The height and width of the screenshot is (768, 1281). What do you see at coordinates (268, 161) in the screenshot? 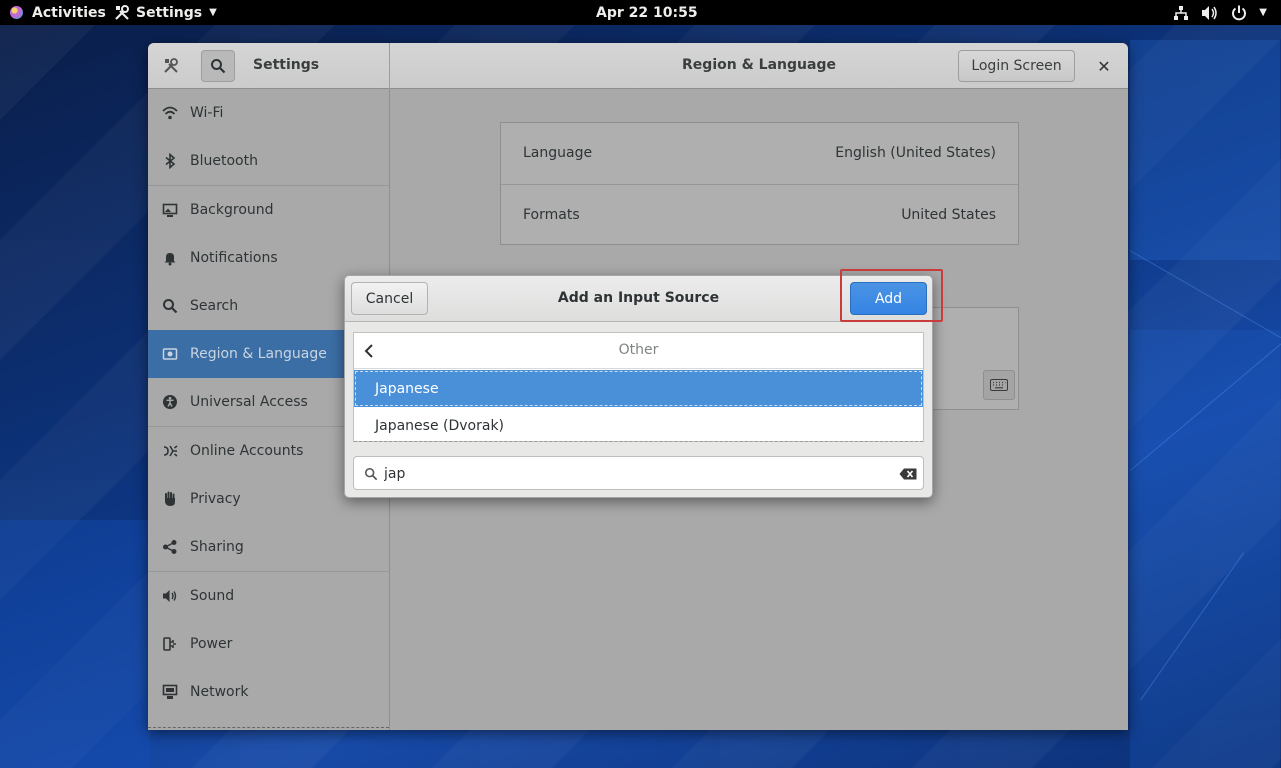
I see `sidebar-item-bluetooth: Bluetooth` at bounding box center [268, 161].